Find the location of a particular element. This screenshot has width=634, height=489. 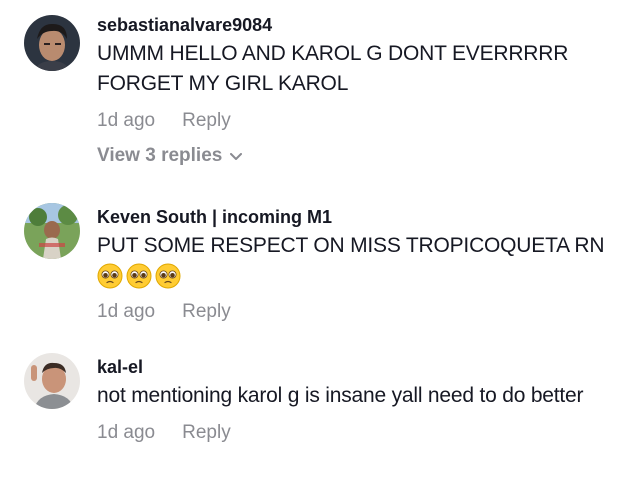

chevron-down-icon is located at coordinates (236, 156).